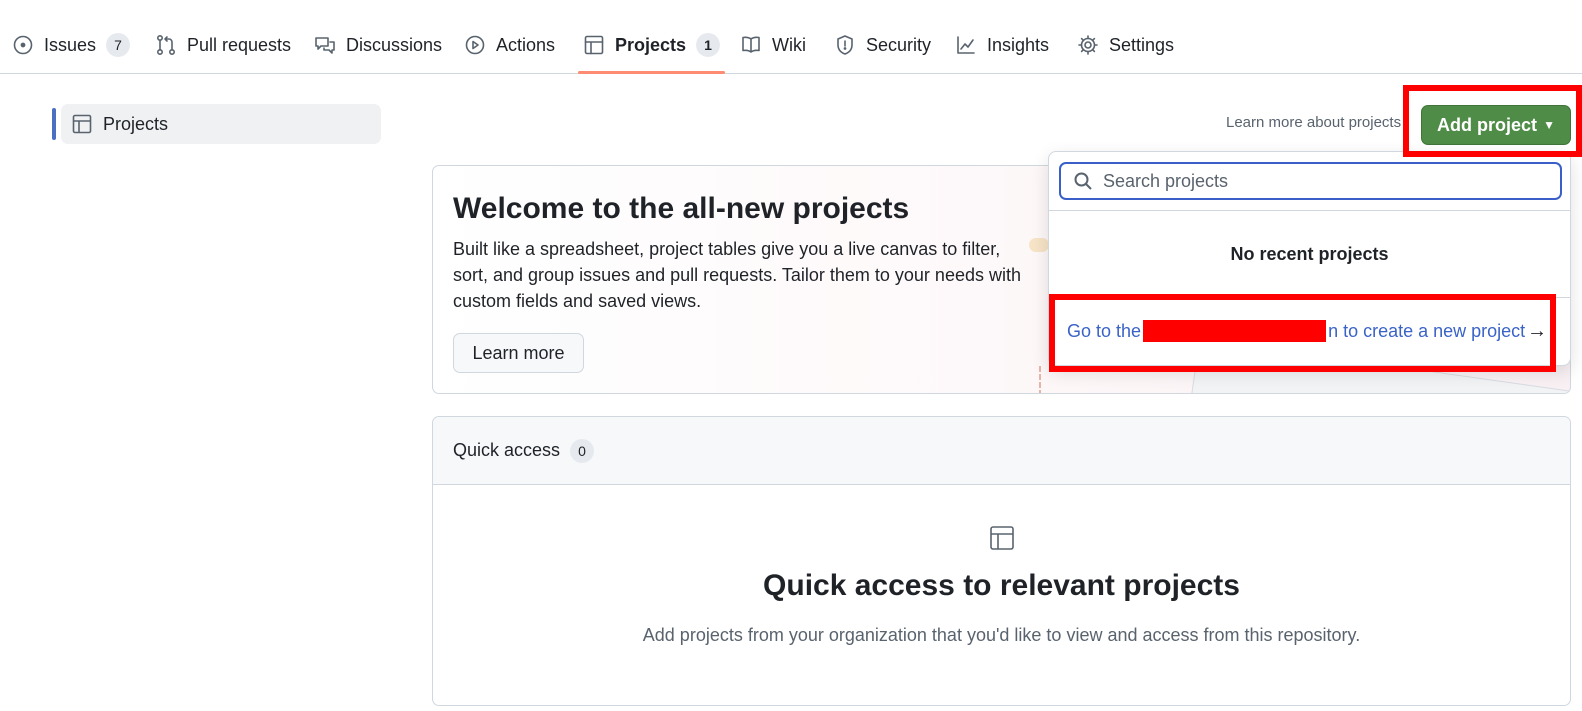  What do you see at coordinates (708, 45) in the screenshot?
I see `projects-counter: 1` at bounding box center [708, 45].